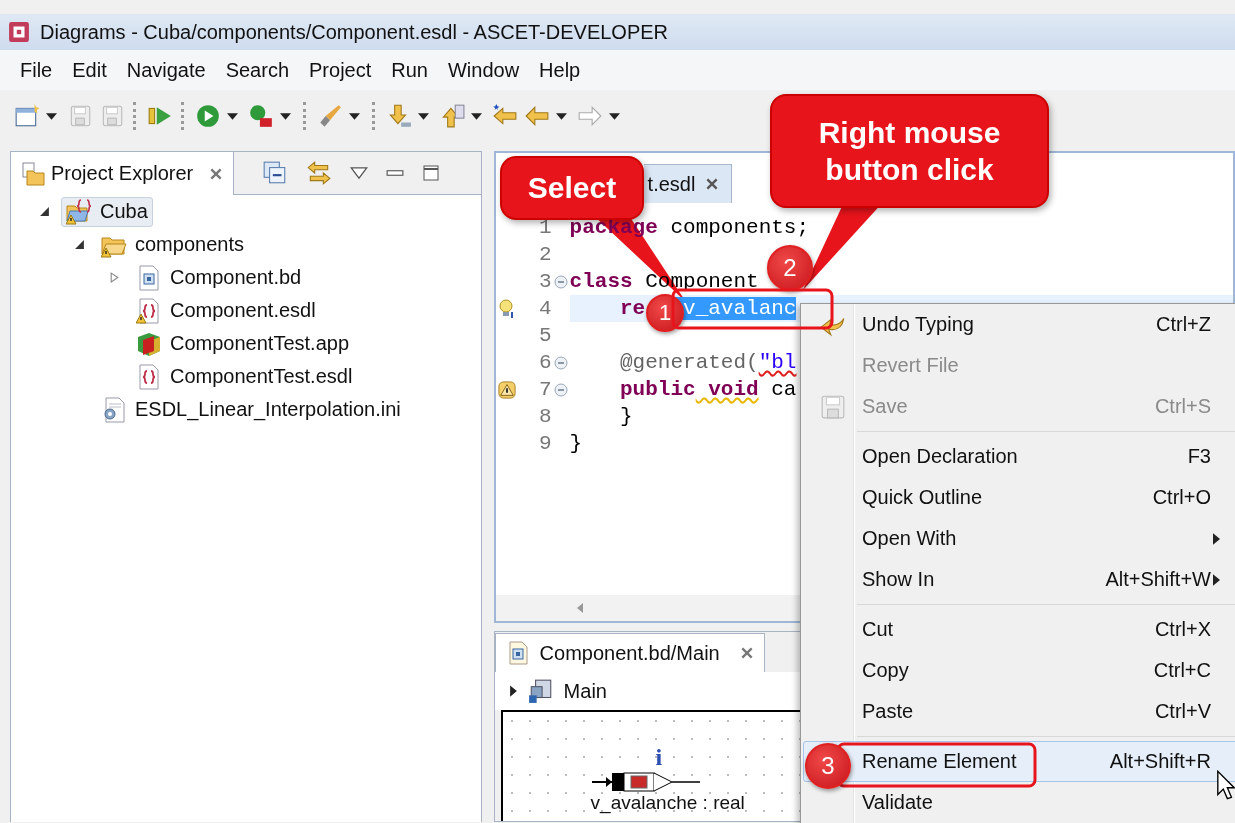  What do you see at coordinates (166, 70) in the screenshot?
I see `menu-item: Navigate` at bounding box center [166, 70].